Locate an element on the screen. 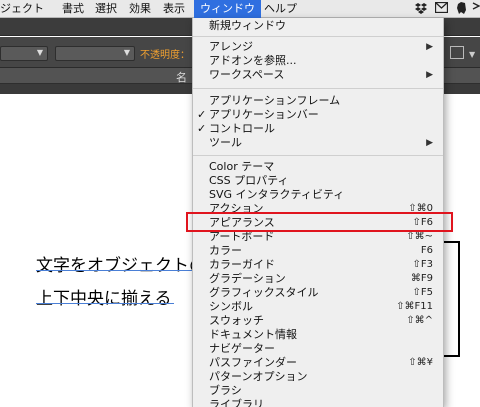  dropbox-icon is located at coordinates (421, 9).